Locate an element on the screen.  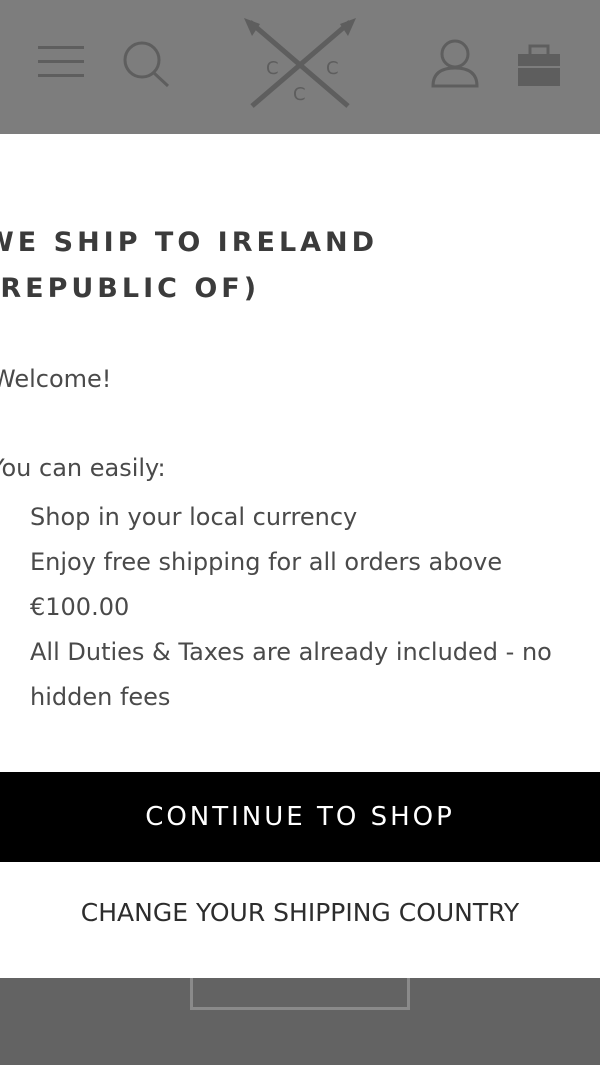
modal-title: WE SHIP TO IRELAND (REPUBLIC OF) is located at coordinates (189, 265).